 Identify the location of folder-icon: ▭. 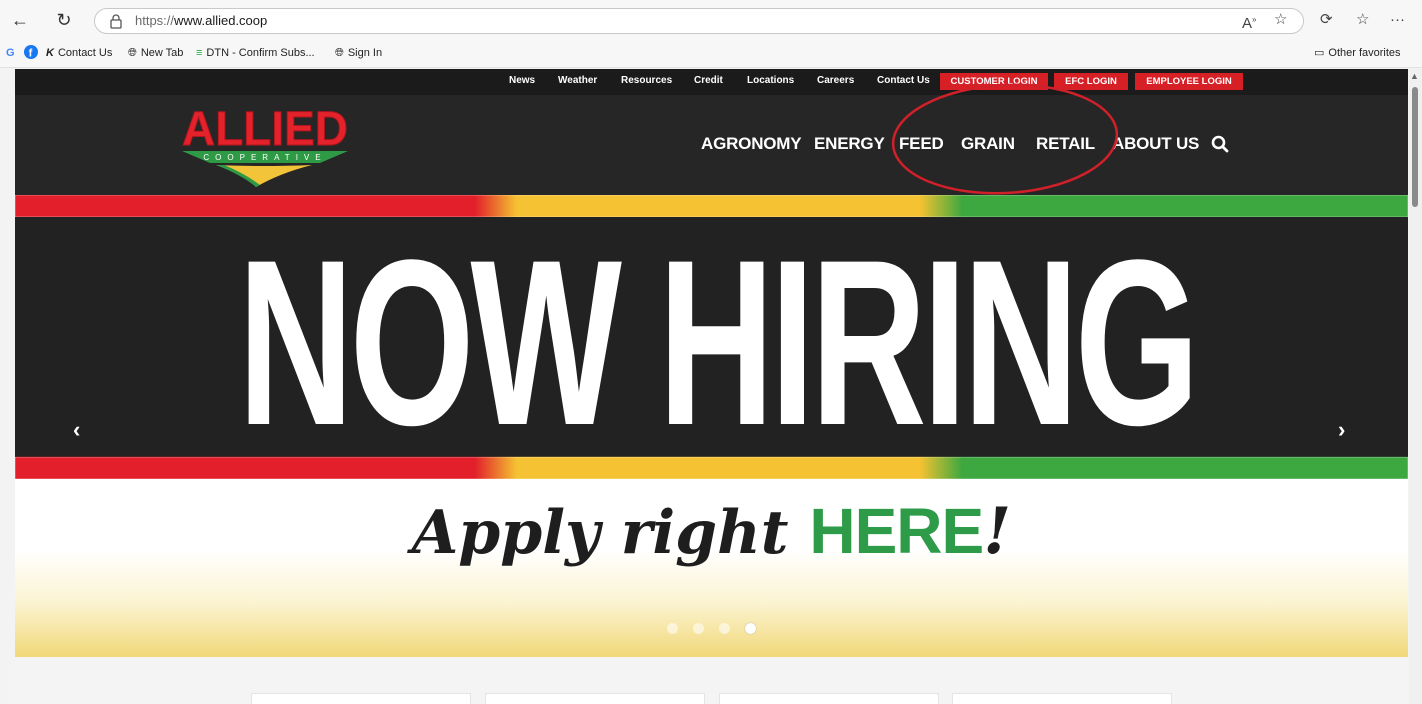
(1319, 53).